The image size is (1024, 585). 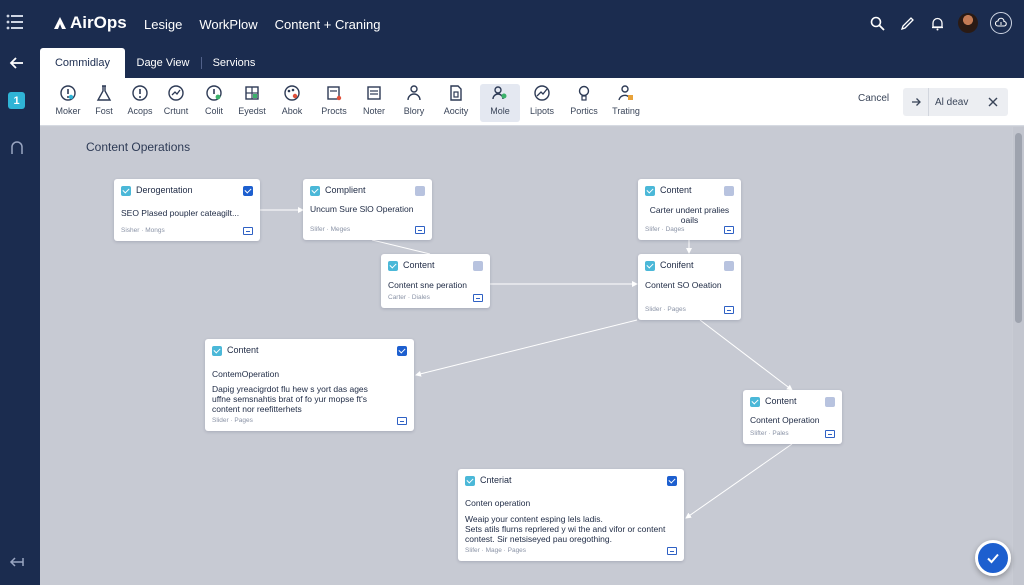 What do you see at coordinates (176, 93) in the screenshot?
I see `chart-circle-icon` at bounding box center [176, 93].